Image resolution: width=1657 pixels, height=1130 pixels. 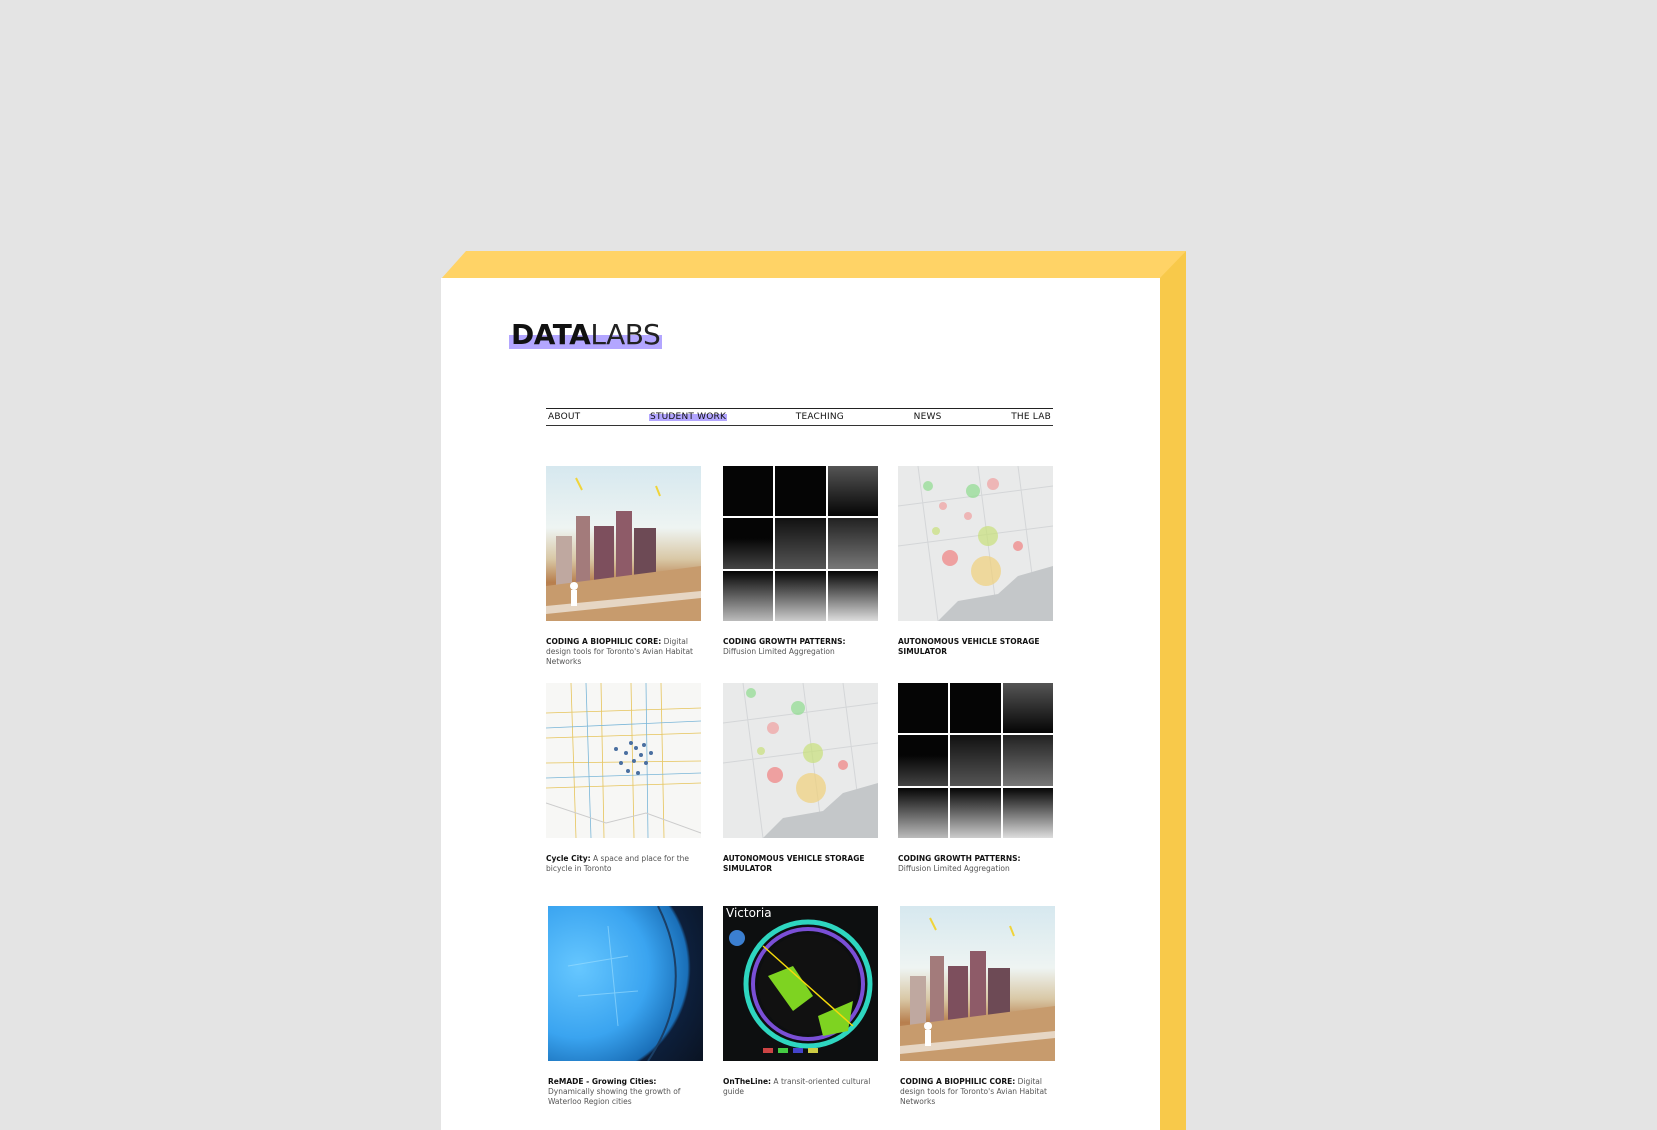 I want to click on card-side-edge, so click(x=1172, y=690).